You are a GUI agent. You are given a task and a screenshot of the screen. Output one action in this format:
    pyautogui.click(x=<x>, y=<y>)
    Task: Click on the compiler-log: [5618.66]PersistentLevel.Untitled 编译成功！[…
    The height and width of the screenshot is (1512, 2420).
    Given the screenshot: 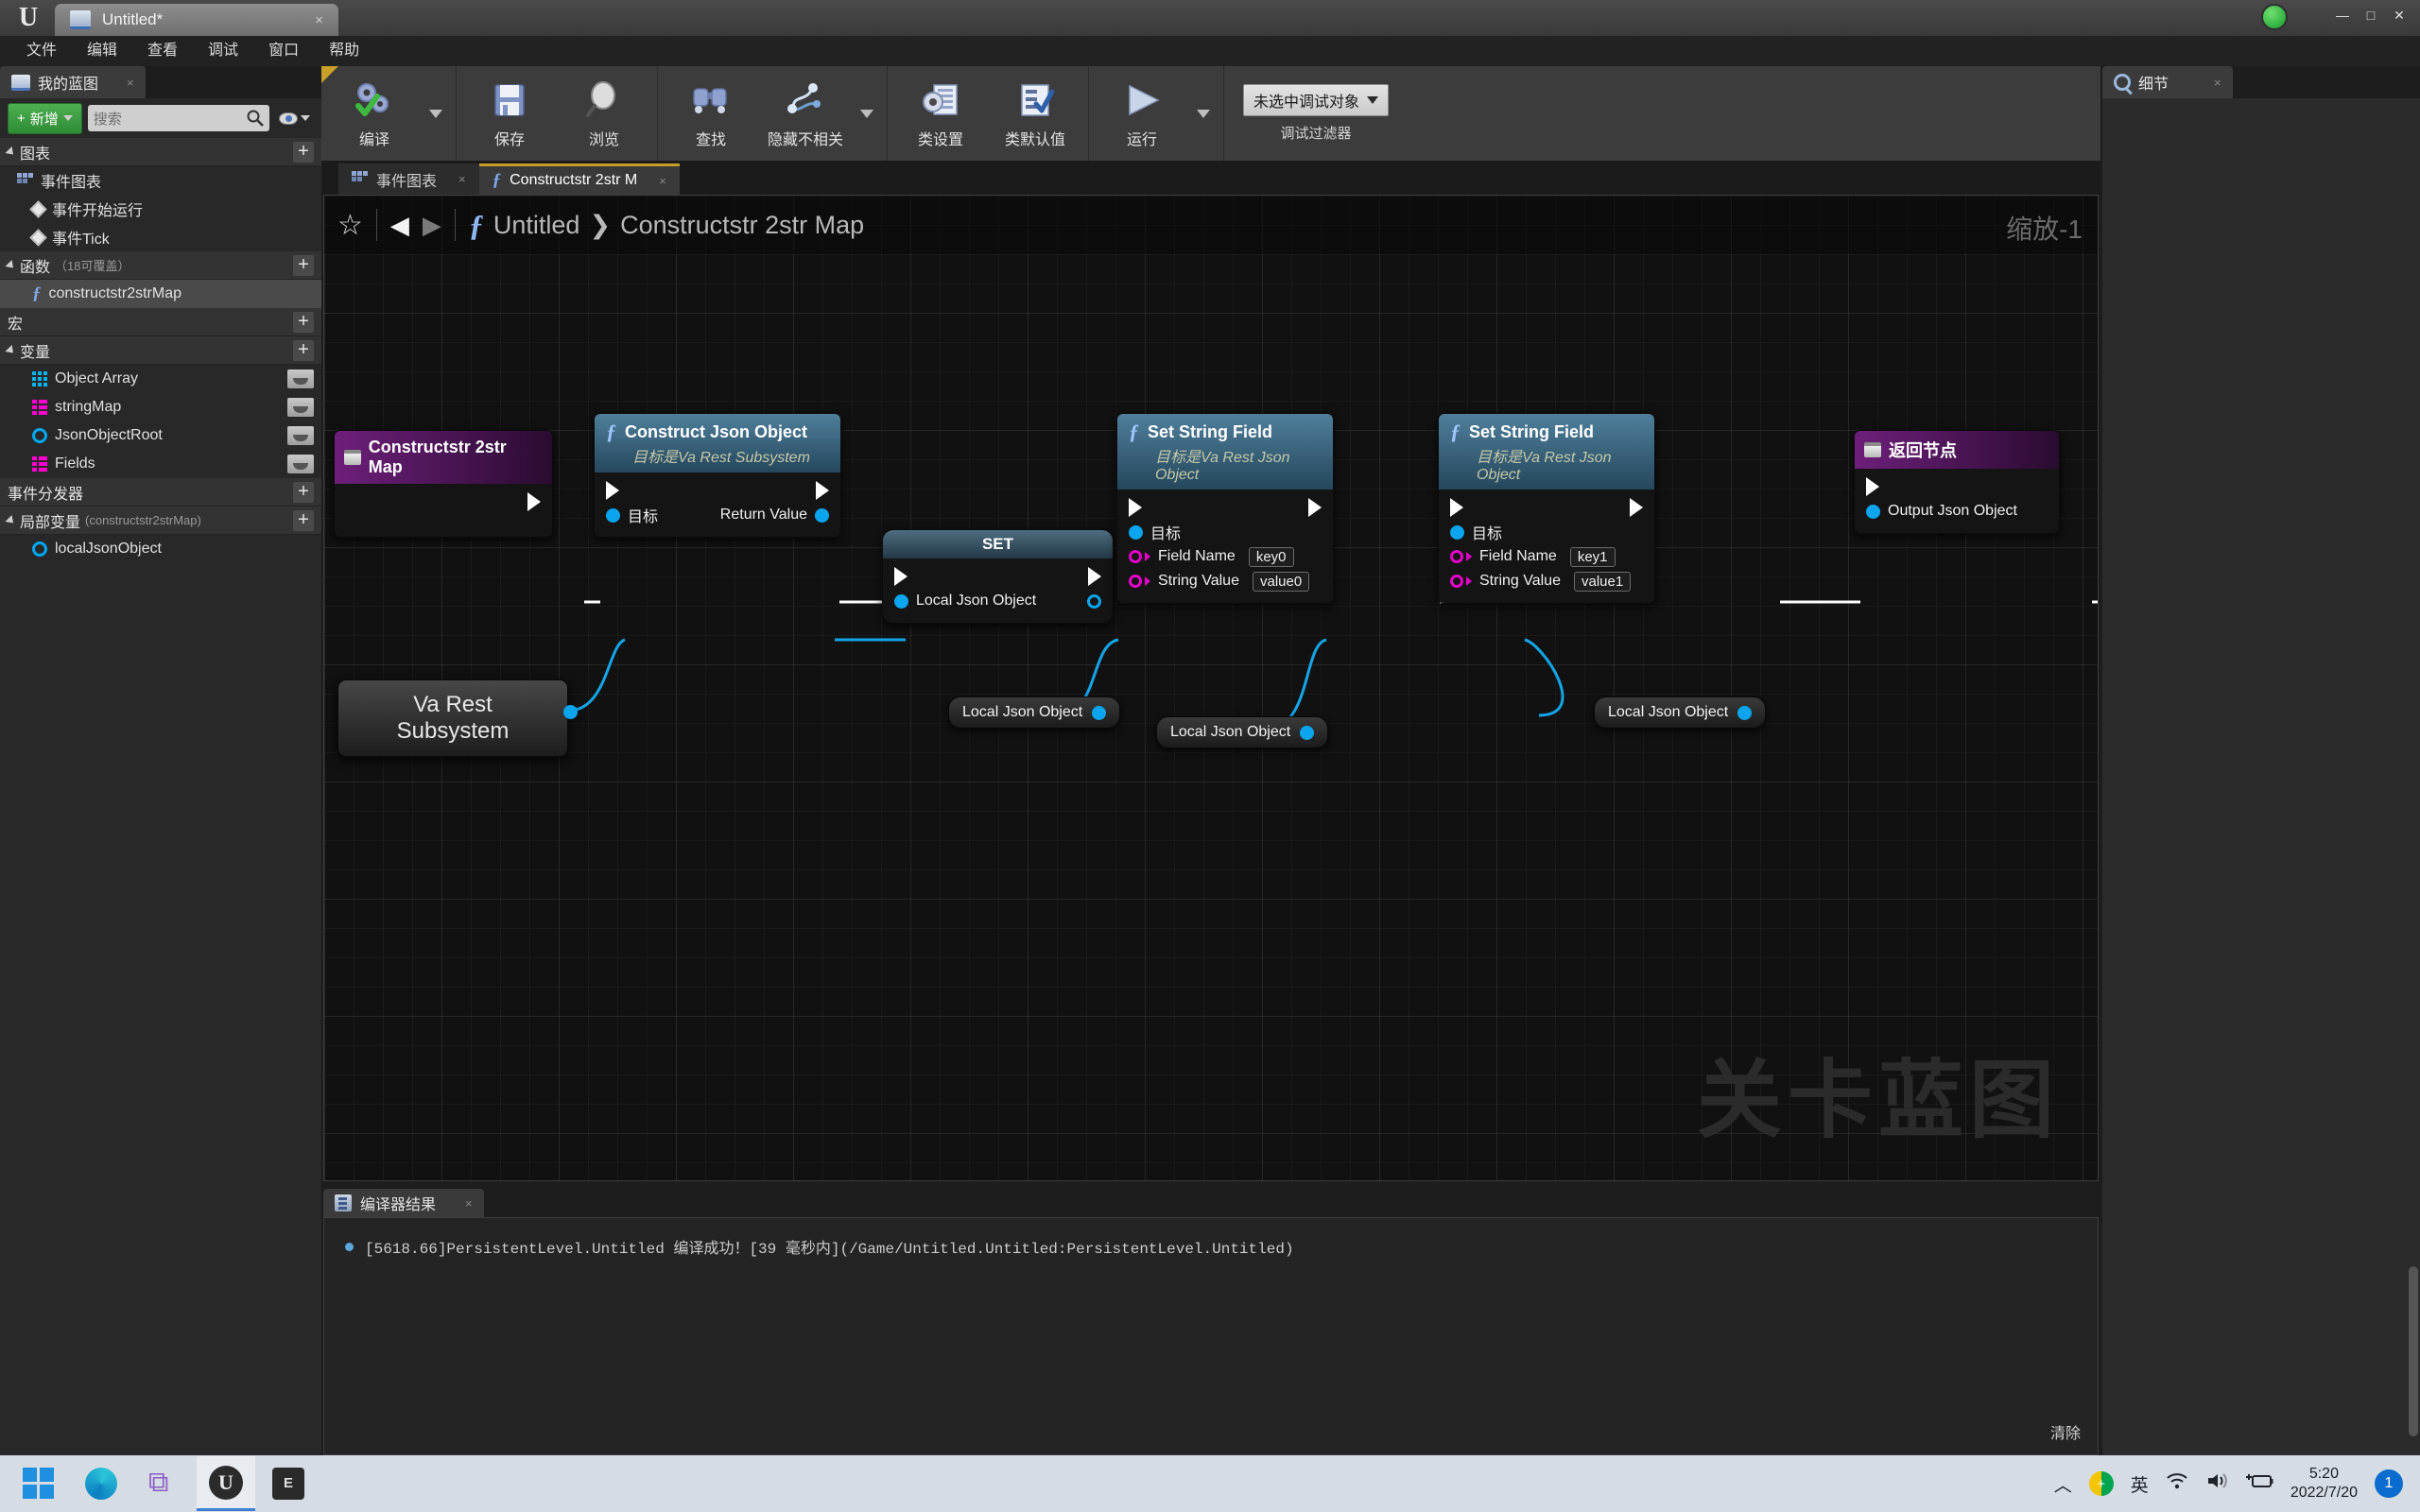 What is the action you would take?
    pyautogui.click(x=1211, y=1336)
    